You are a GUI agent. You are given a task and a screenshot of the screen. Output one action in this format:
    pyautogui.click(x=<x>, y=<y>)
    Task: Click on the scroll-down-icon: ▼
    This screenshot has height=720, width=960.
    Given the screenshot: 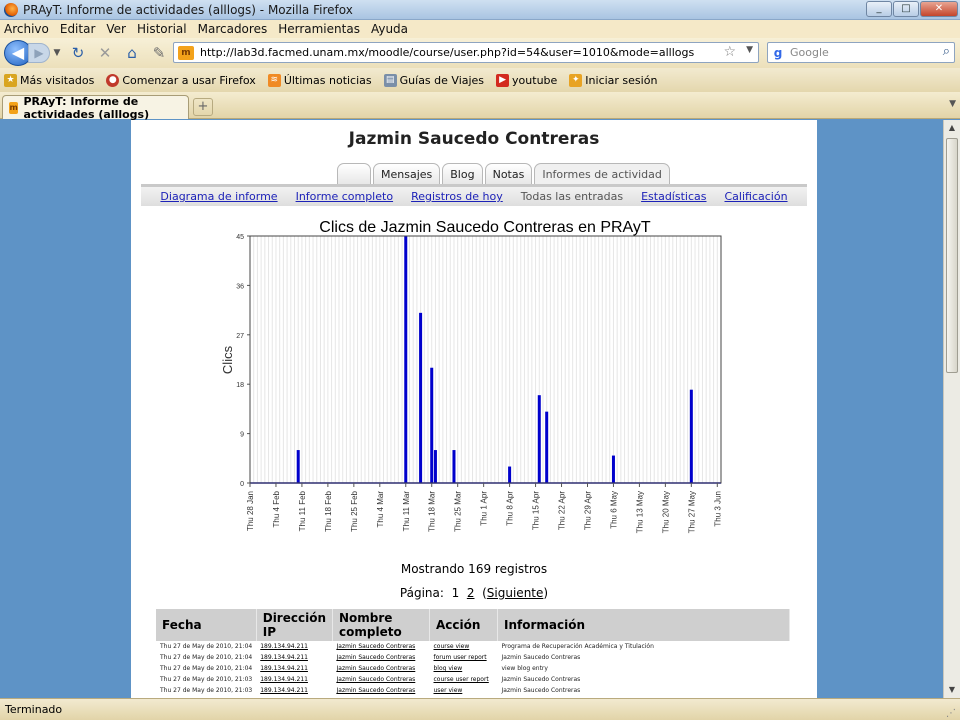 What is the action you would take?
    pyautogui.click(x=952, y=690)
    